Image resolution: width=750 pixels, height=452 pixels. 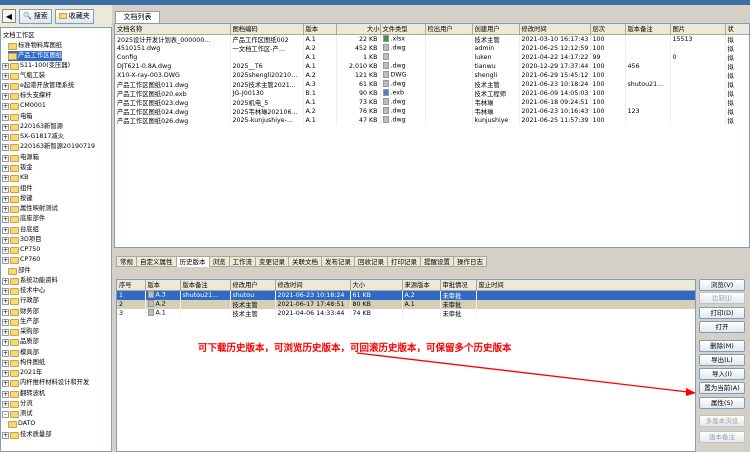 I want to click on tree-item: 文档工作区, so click(x=18, y=36).